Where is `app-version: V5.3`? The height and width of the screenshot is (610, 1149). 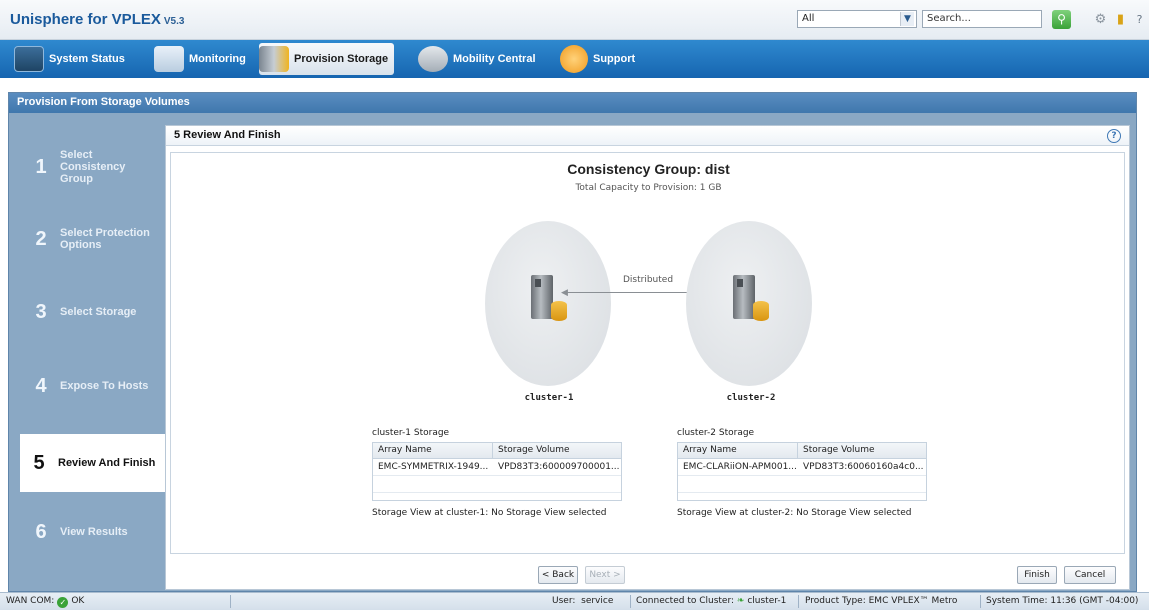
app-version: V5.3 is located at coordinates (174, 21).